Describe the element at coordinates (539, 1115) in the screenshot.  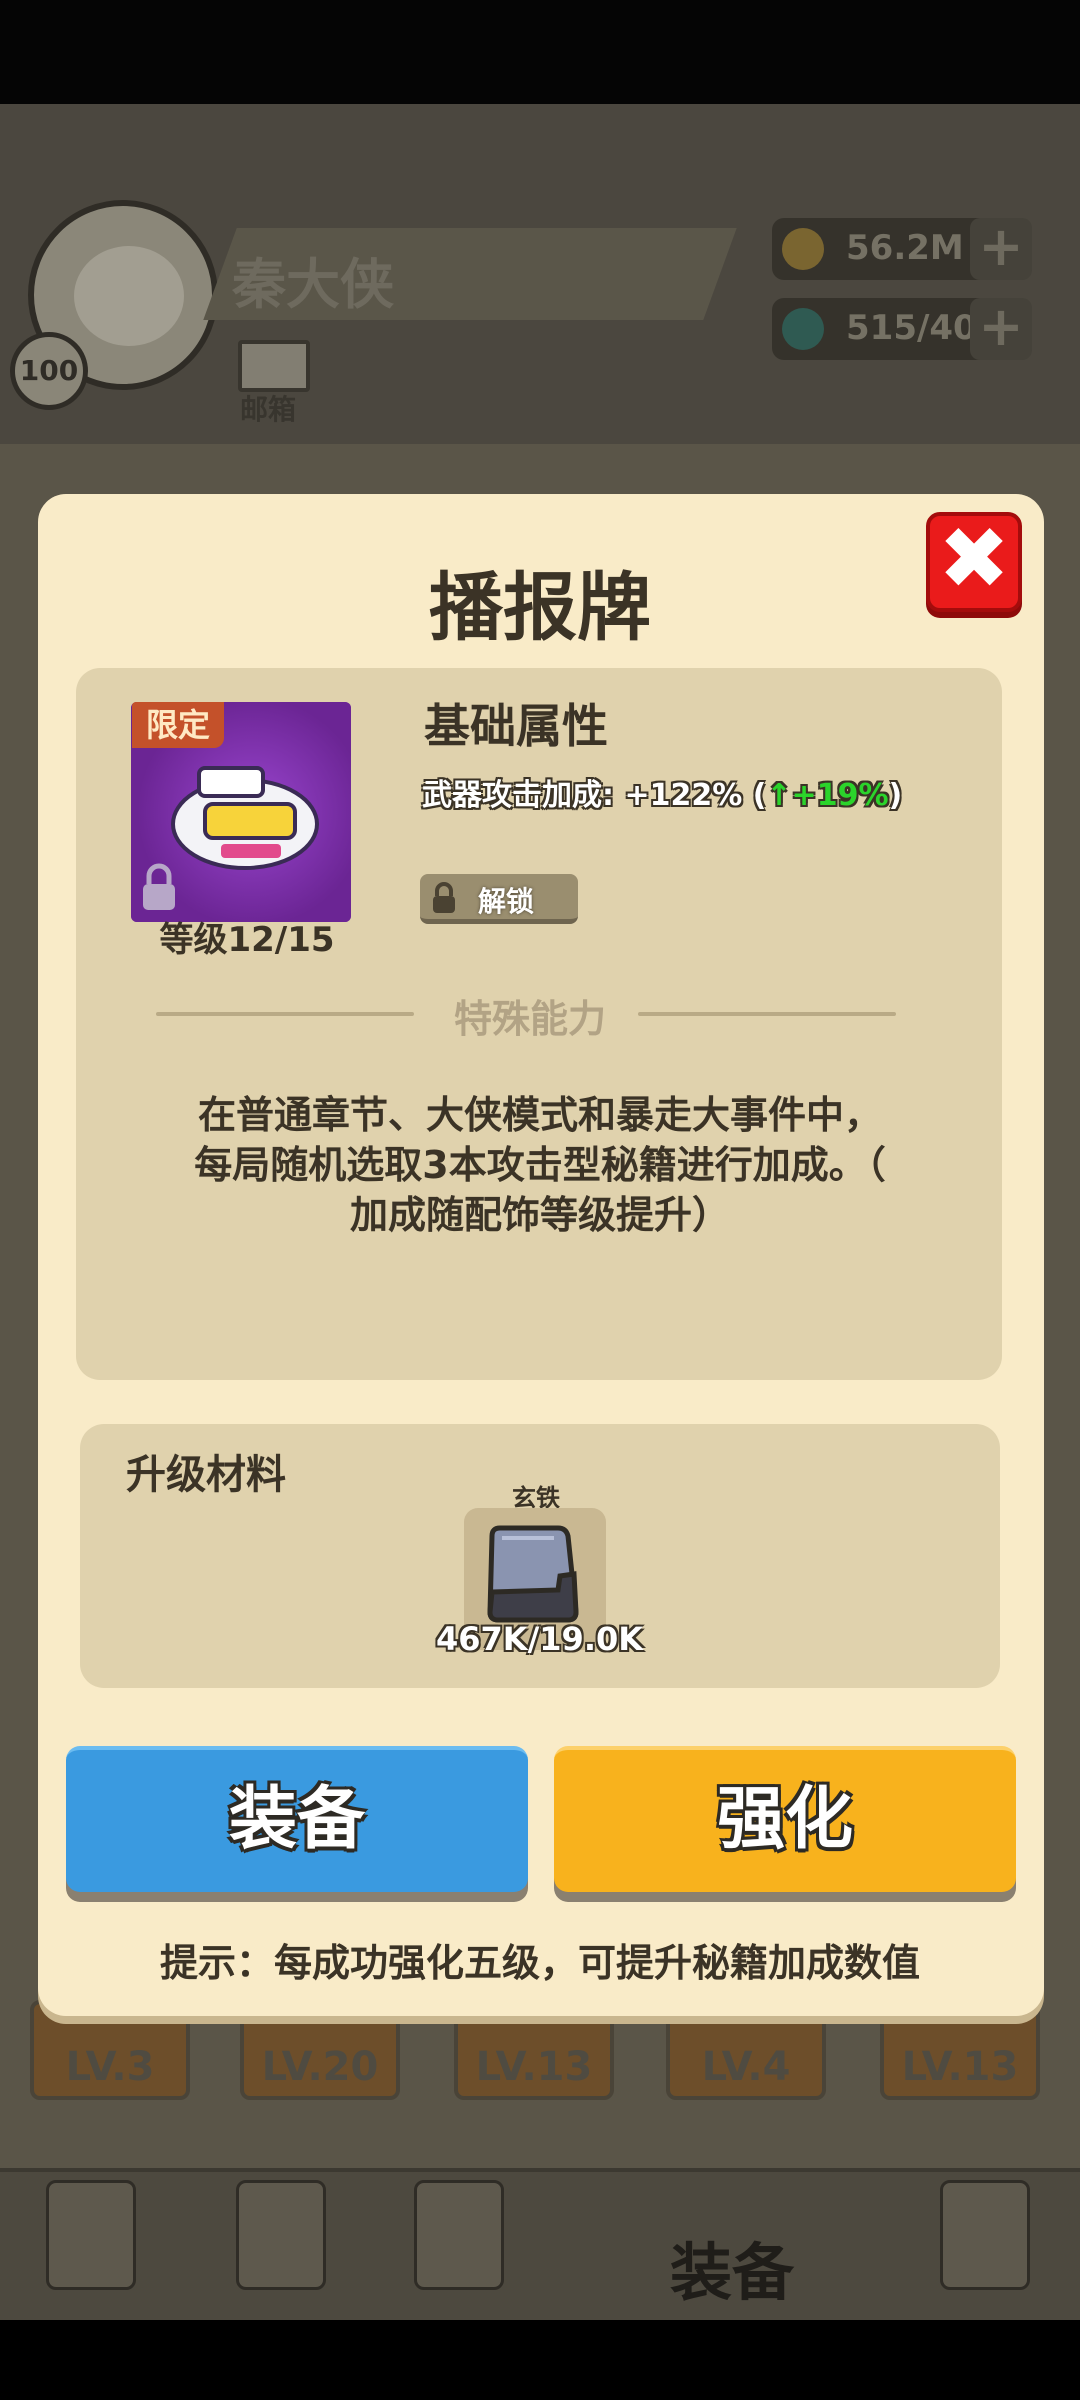
I see `description-line: 在普通章节、大侠模式和暴走大事件中，` at that location.